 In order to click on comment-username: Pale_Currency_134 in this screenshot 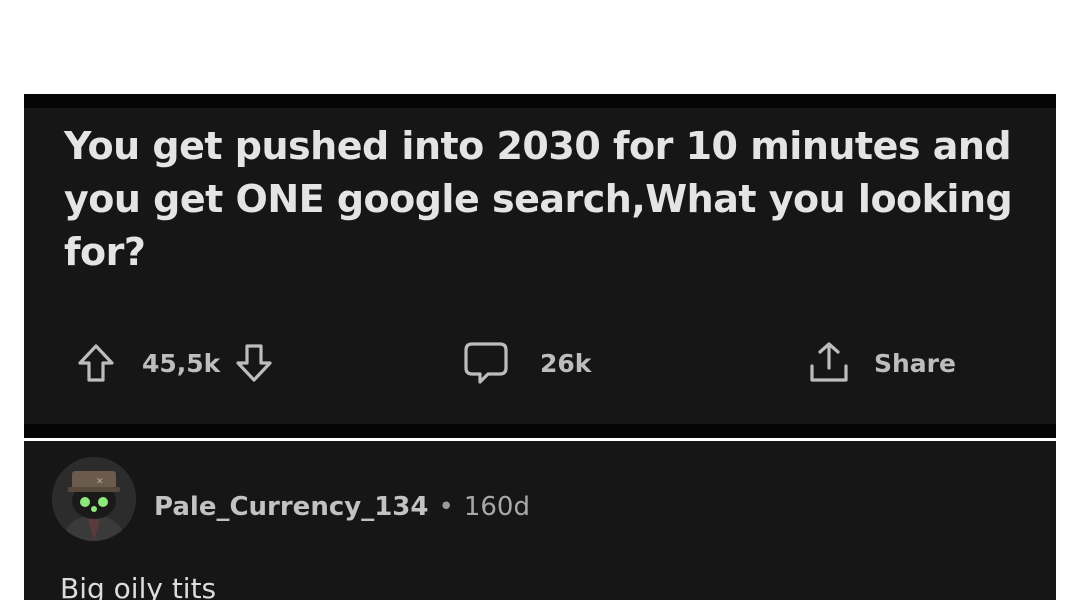, I will do `click(291, 507)`.